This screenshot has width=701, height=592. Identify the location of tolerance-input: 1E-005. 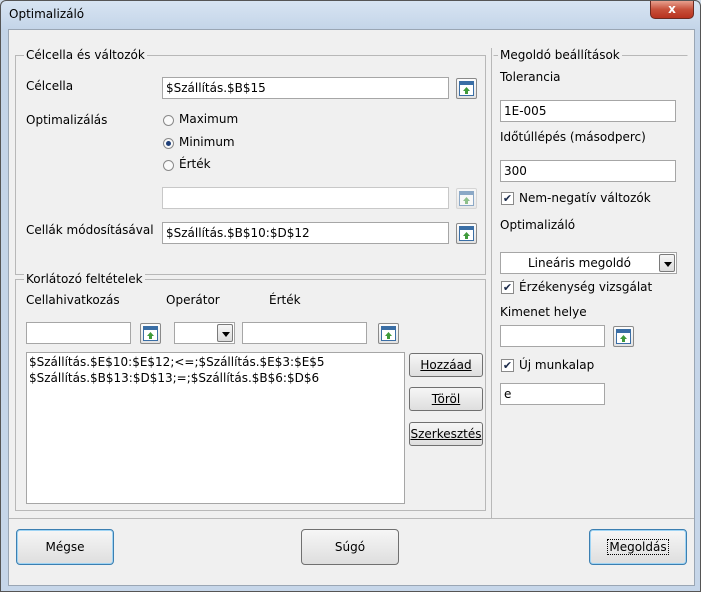
(588, 111).